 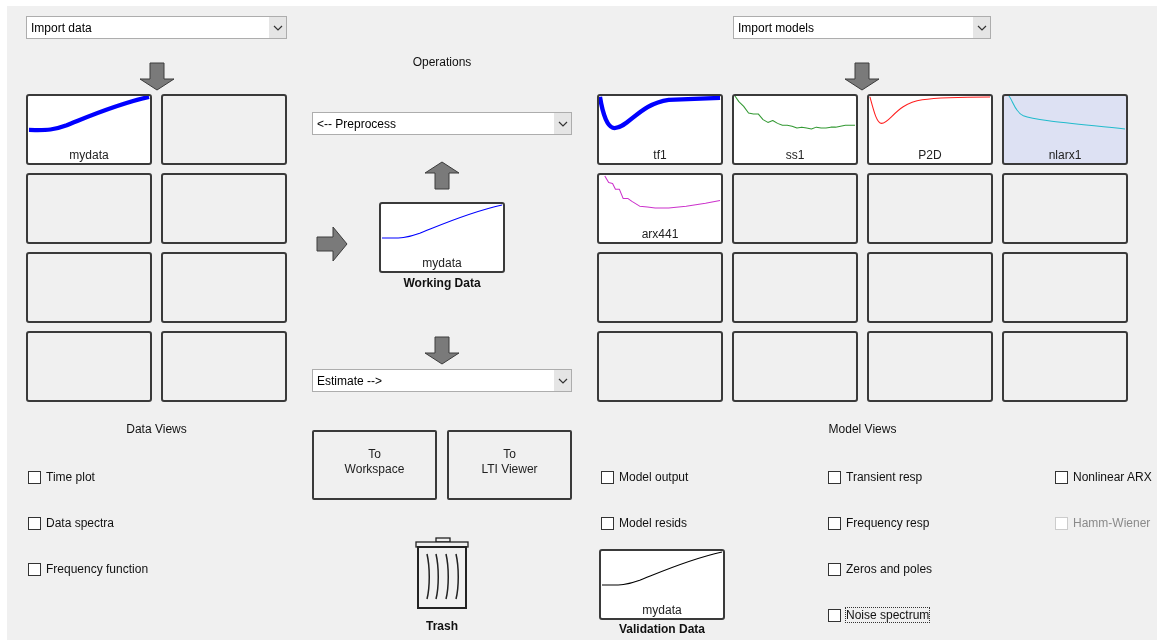 I want to click on up-arrow-icon, so click(x=442, y=175).